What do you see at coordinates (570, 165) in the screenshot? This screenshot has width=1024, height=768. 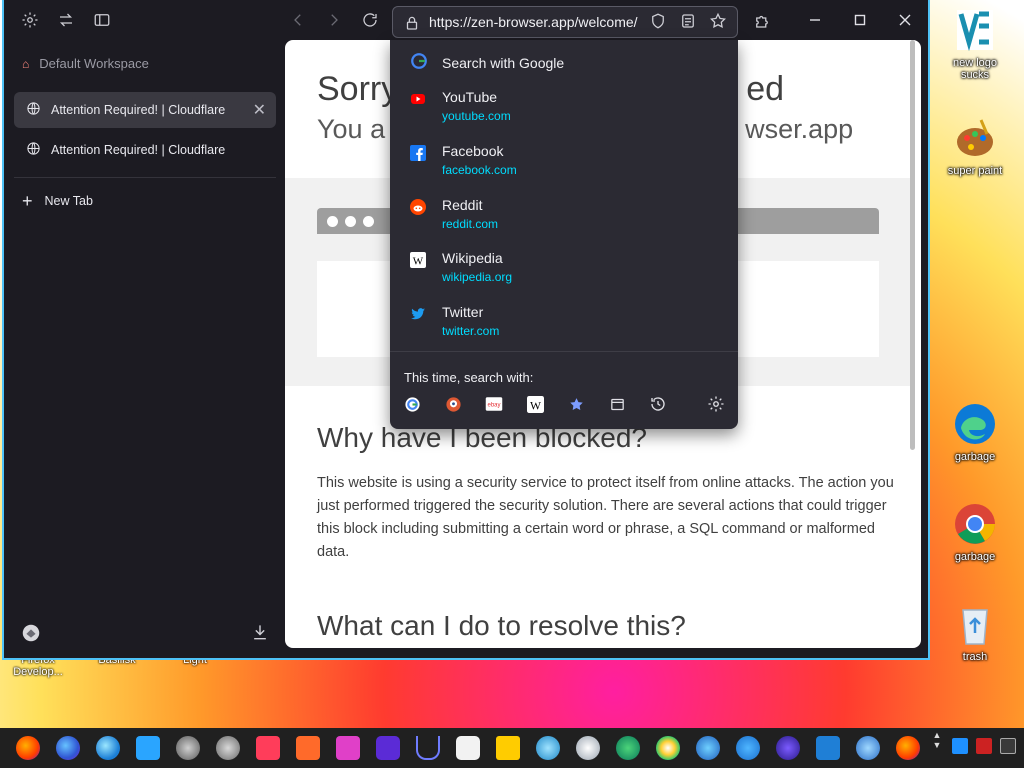 I see `suggestion-facebook: Facebook facebook.com` at bounding box center [570, 165].